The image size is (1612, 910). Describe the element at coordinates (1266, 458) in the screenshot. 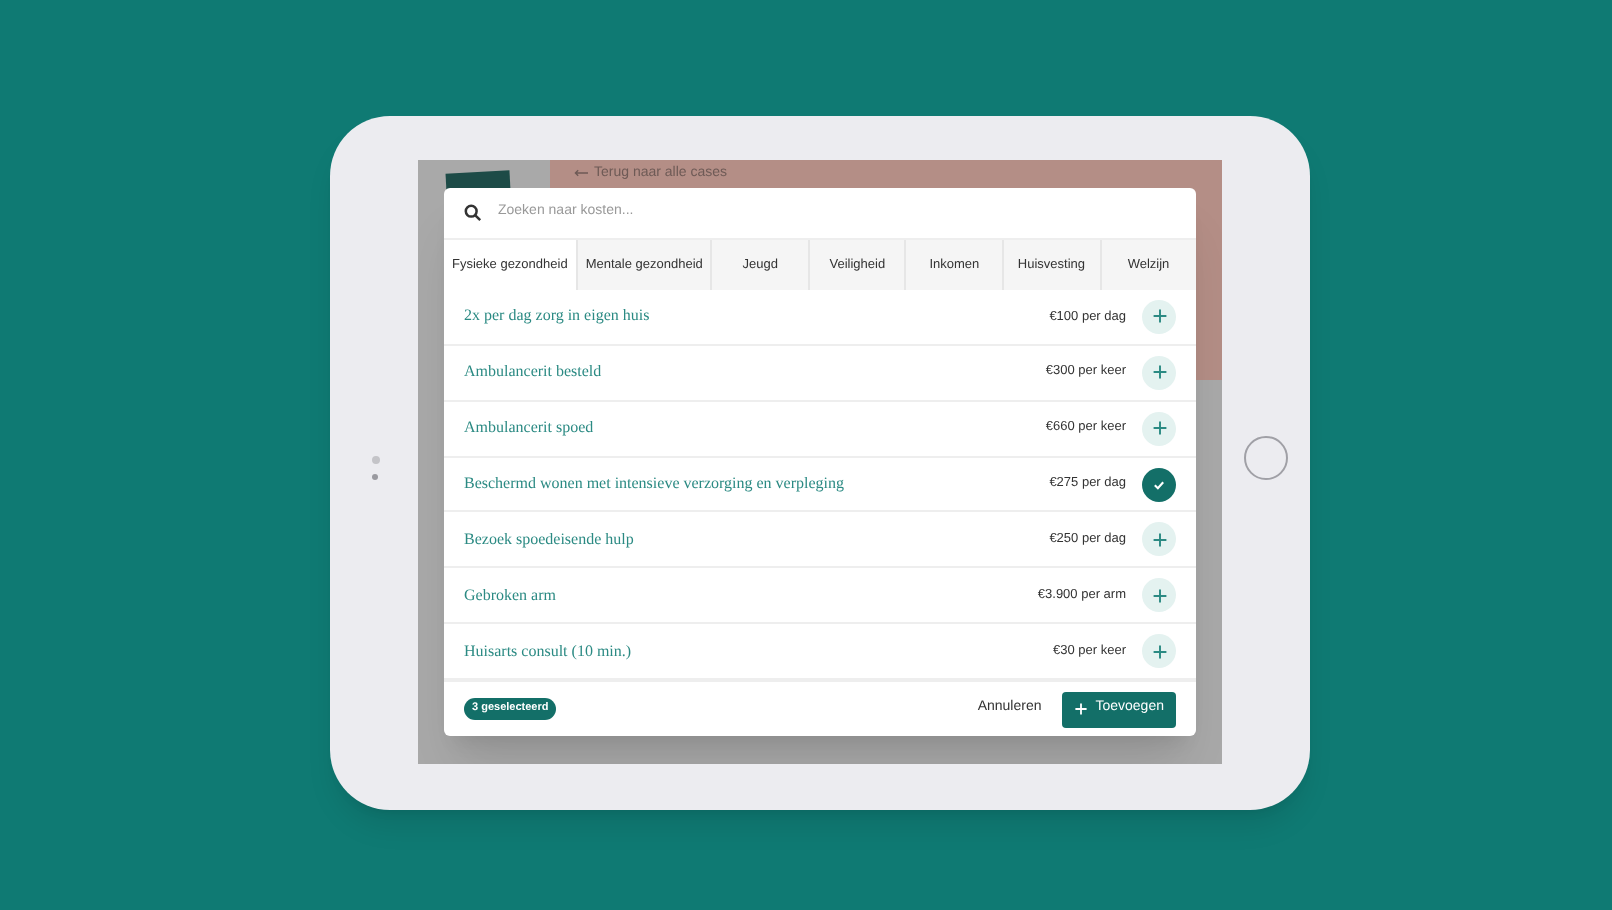

I see `home-button` at that location.